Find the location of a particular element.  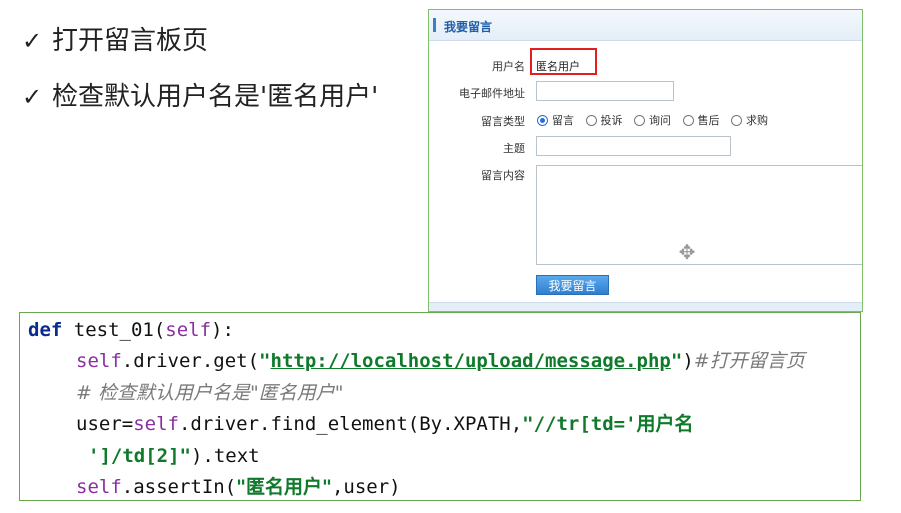

email-label: 电子邮件地址 is located at coordinates (492, 93).